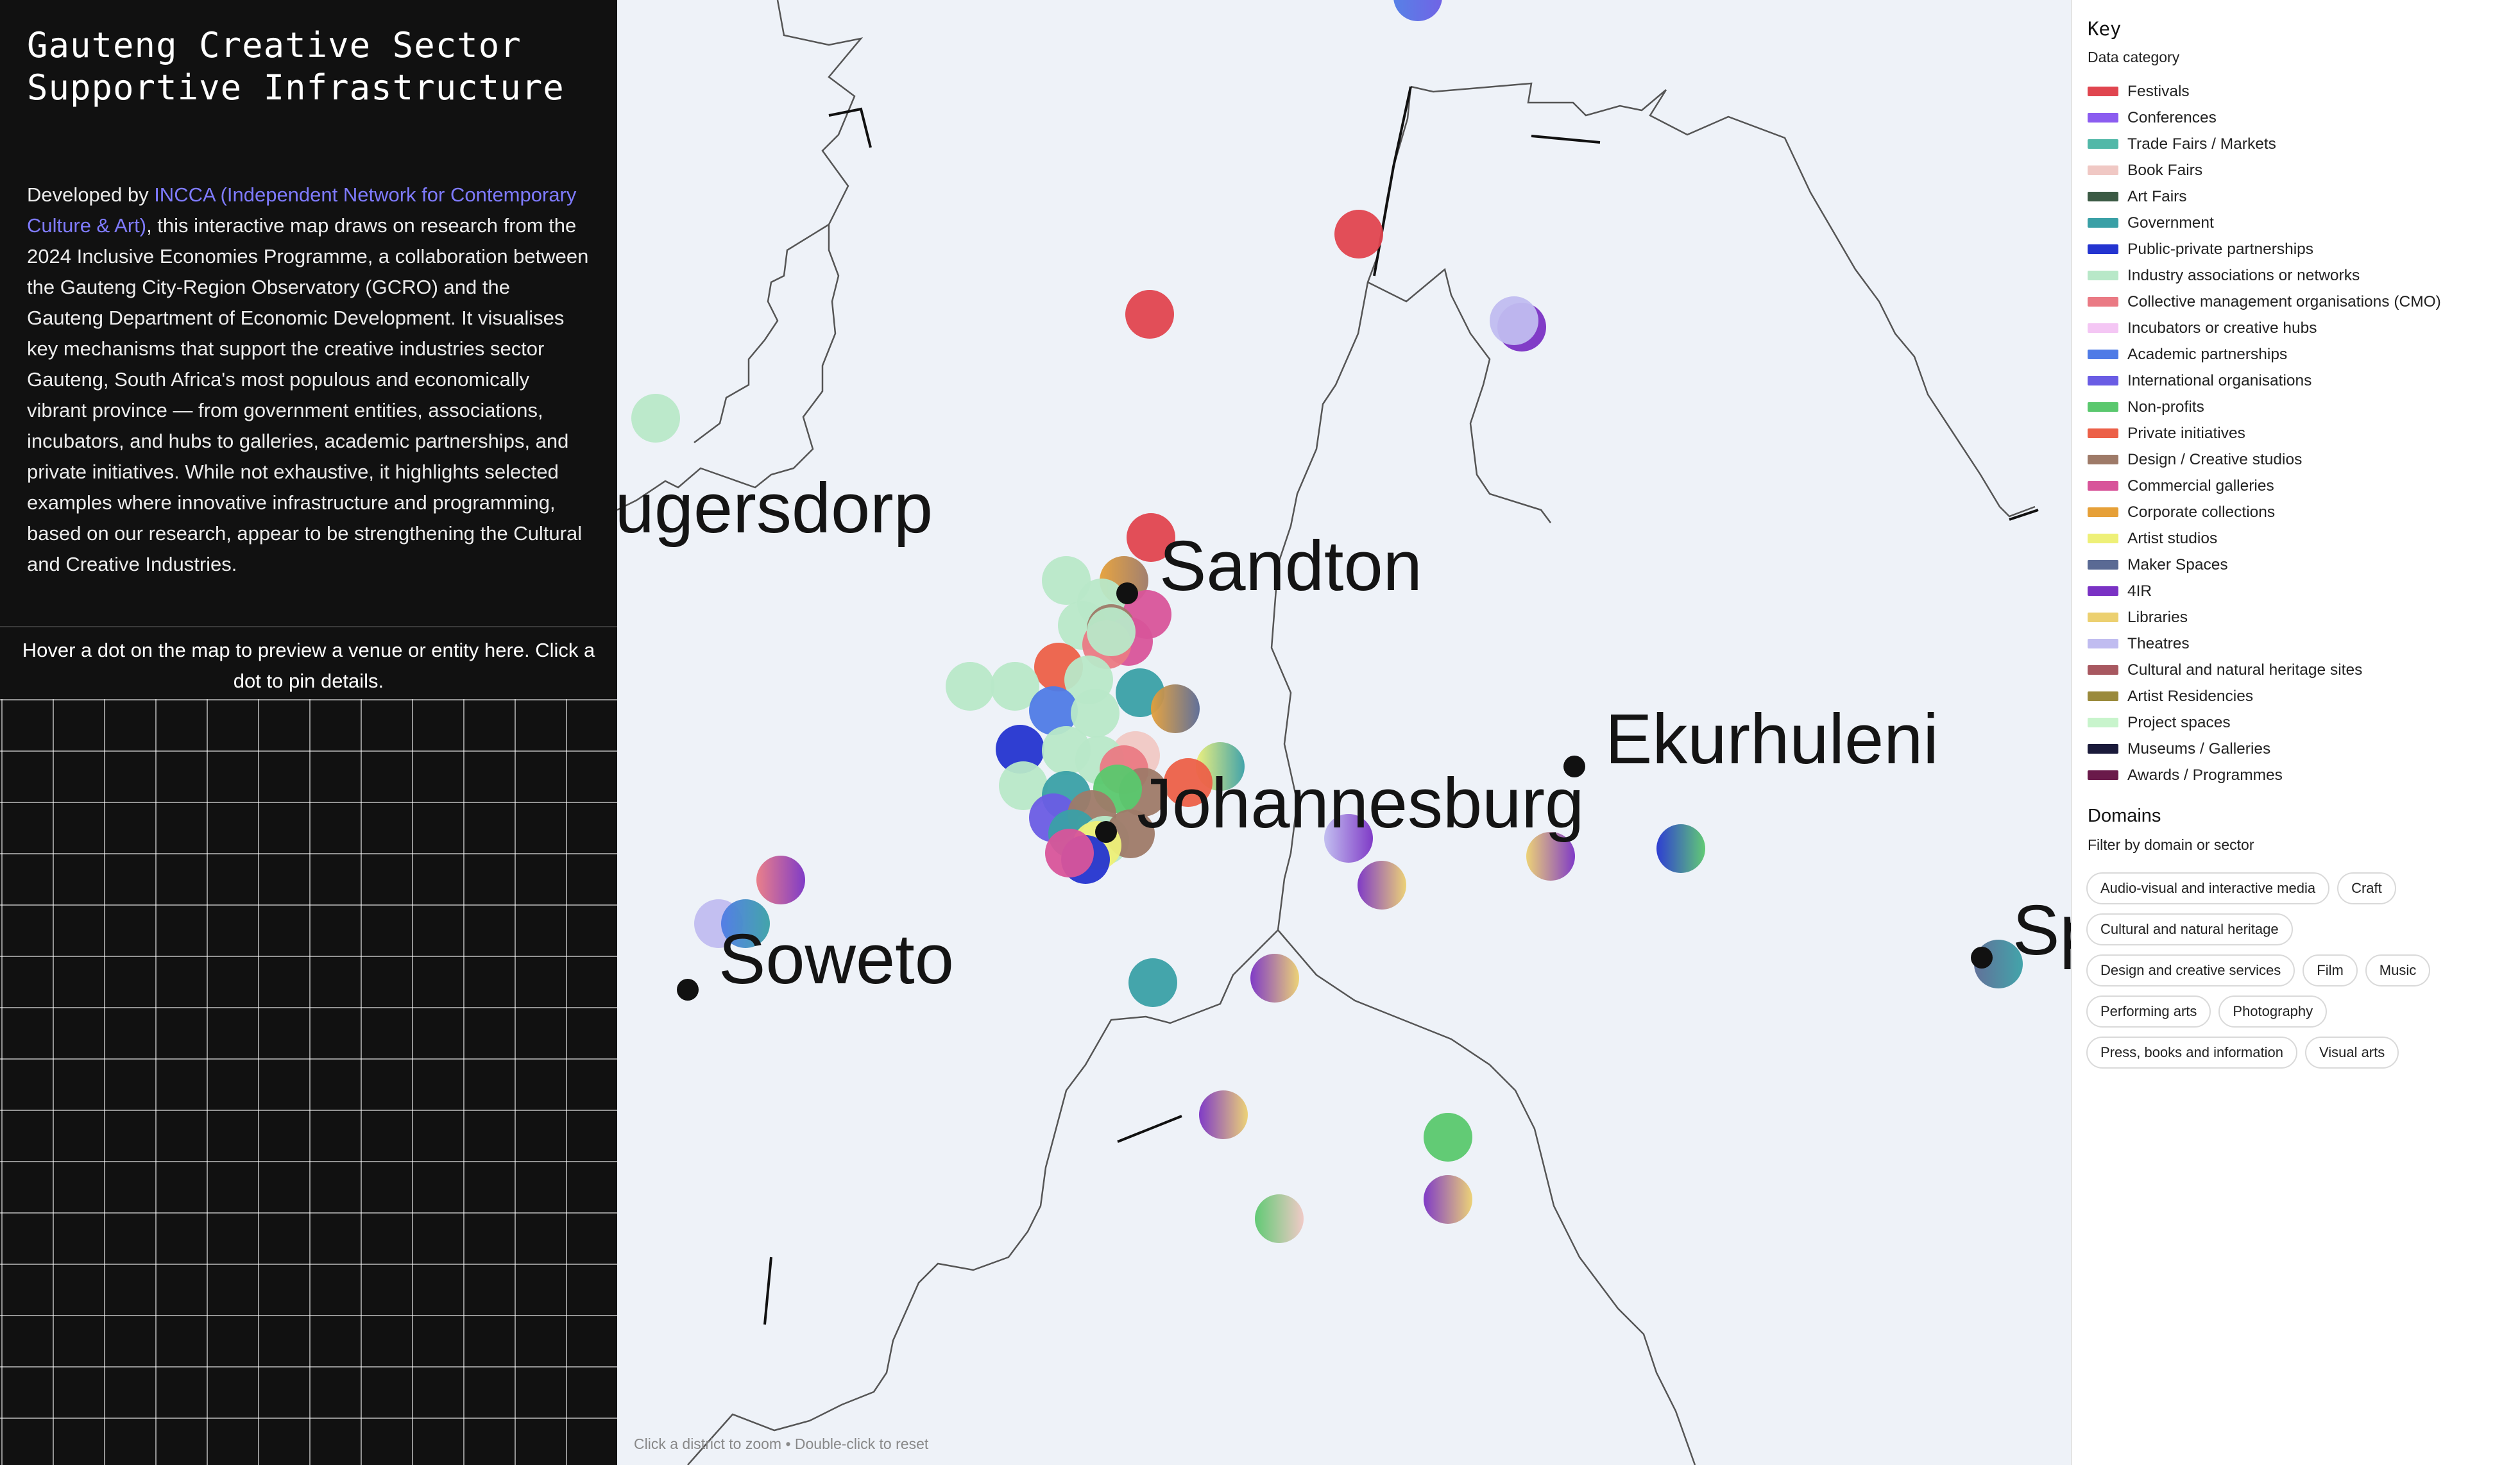  I want to click on key-label: Public-private partnerships, so click(2220, 249).